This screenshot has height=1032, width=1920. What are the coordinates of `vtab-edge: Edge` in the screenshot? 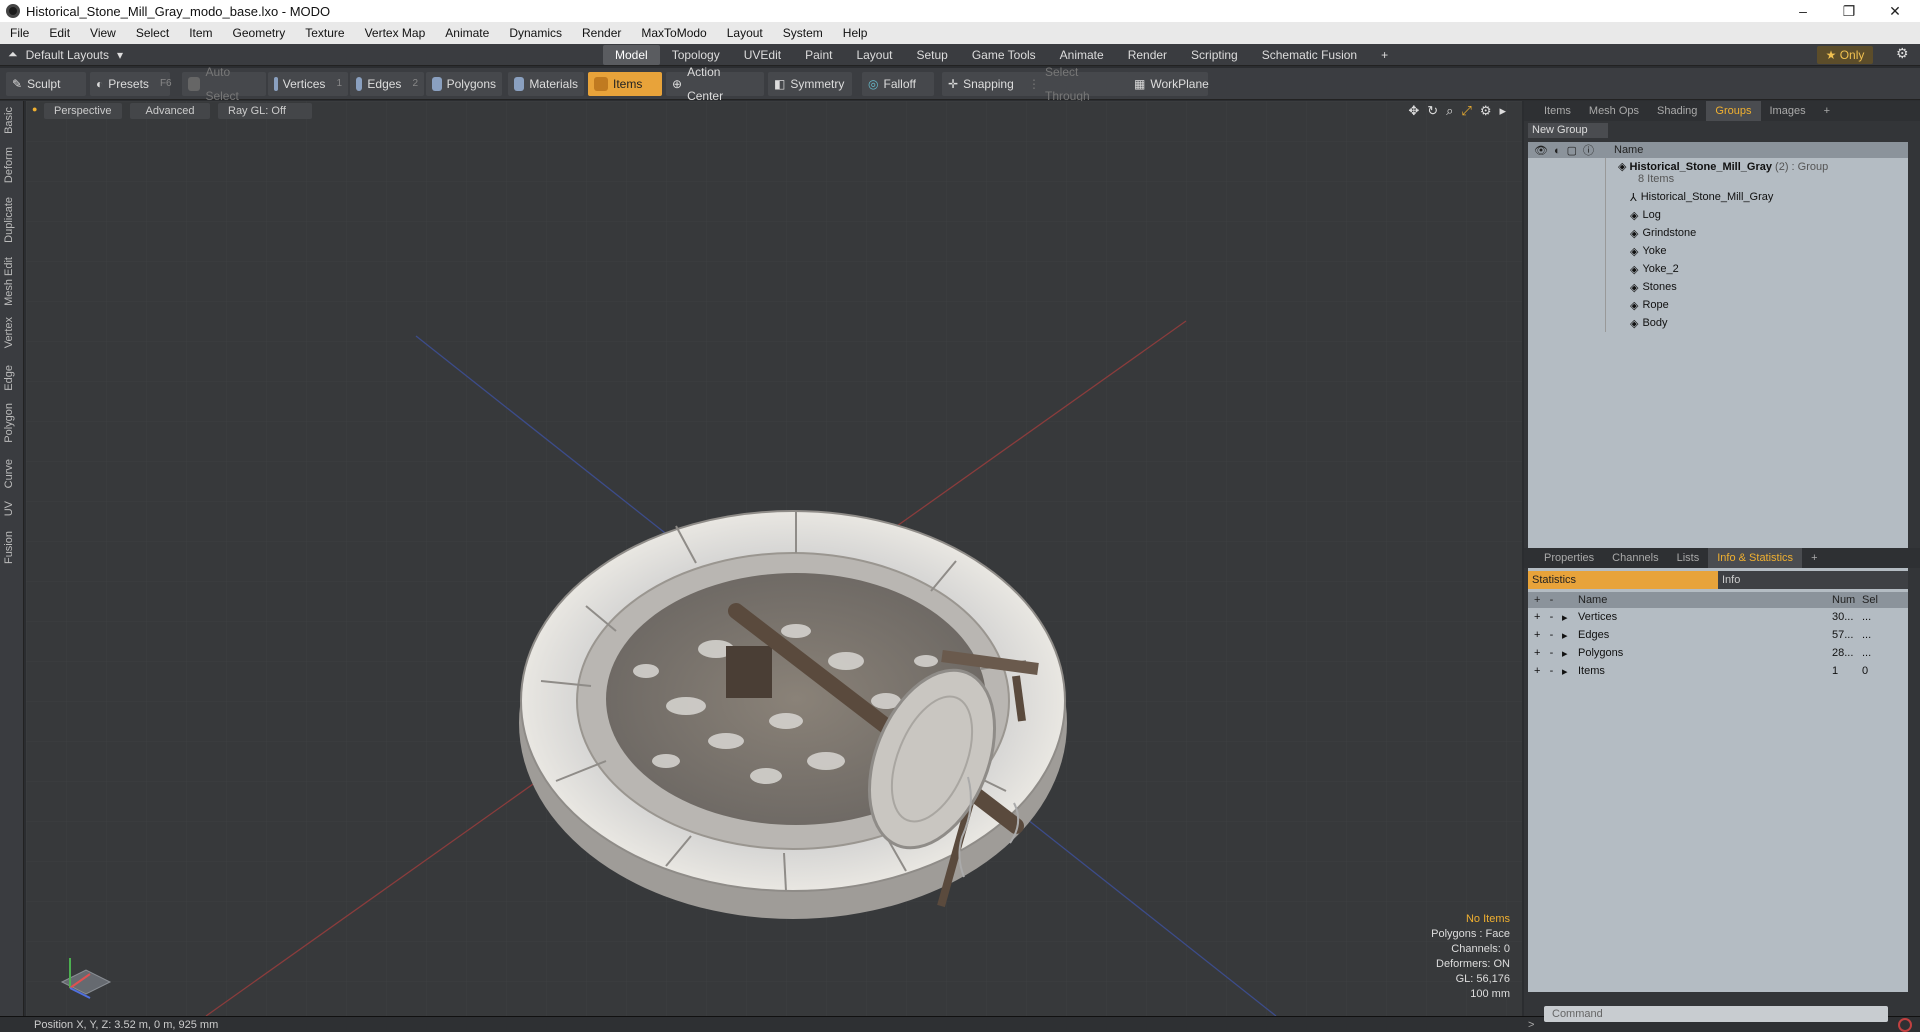 It's located at (9, 378).